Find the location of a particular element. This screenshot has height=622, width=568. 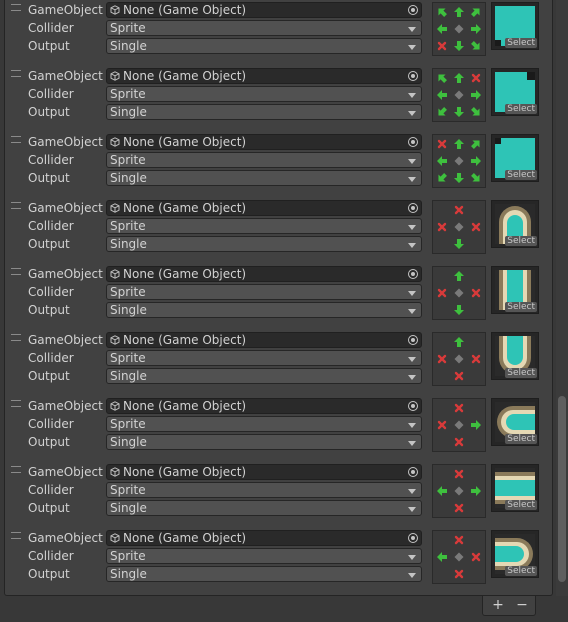

vertical-scrollbar is located at coordinates (562, 298).